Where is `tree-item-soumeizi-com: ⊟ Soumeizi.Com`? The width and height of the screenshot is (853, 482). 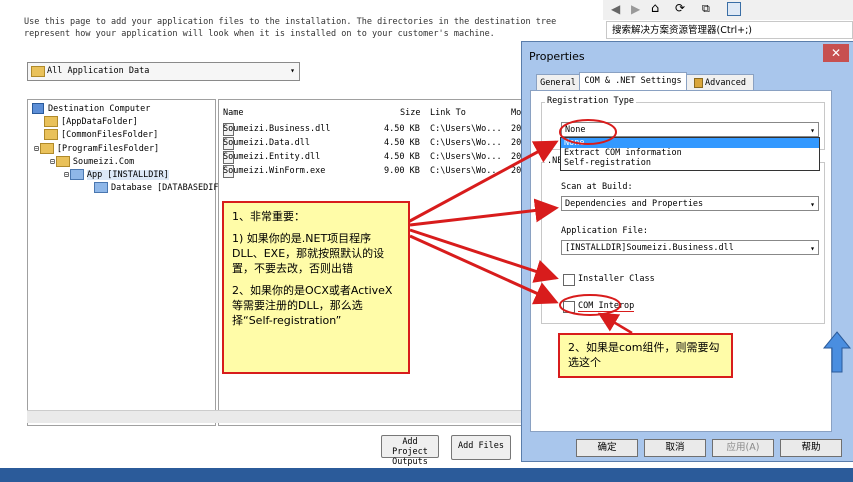 tree-item-soumeizi-com: ⊟ Soumeizi.Com is located at coordinates (92, 161).